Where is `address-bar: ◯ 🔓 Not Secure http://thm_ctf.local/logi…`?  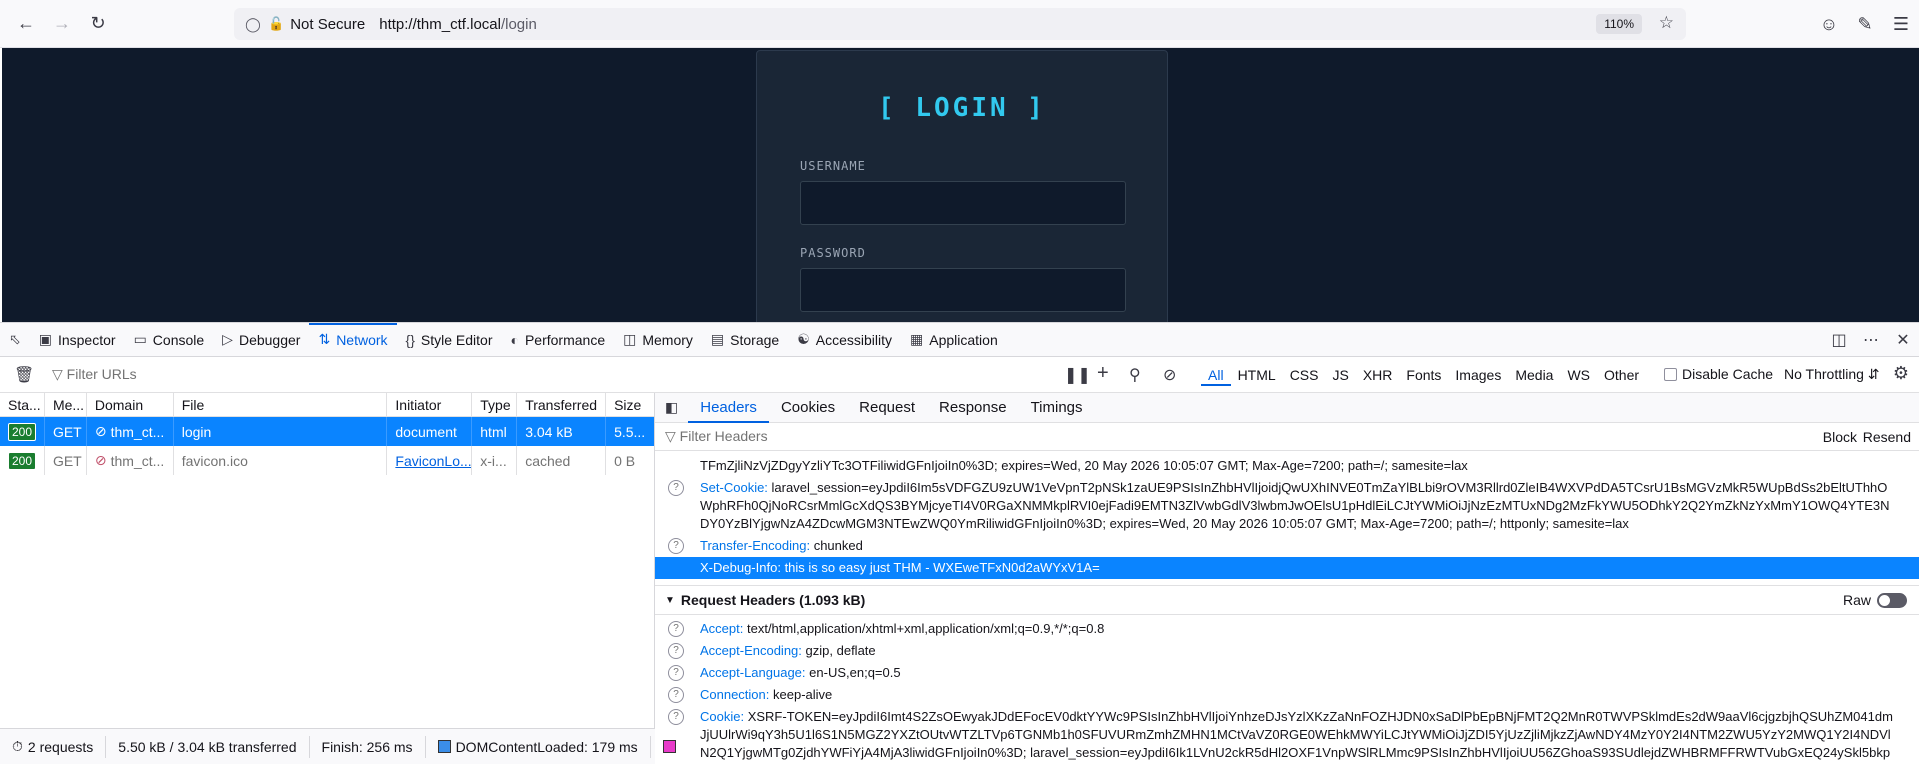 address-bar: ◯ 🔓 Not Secure http://thm_ctf.local/logi… is located at coordinates (960, 24).